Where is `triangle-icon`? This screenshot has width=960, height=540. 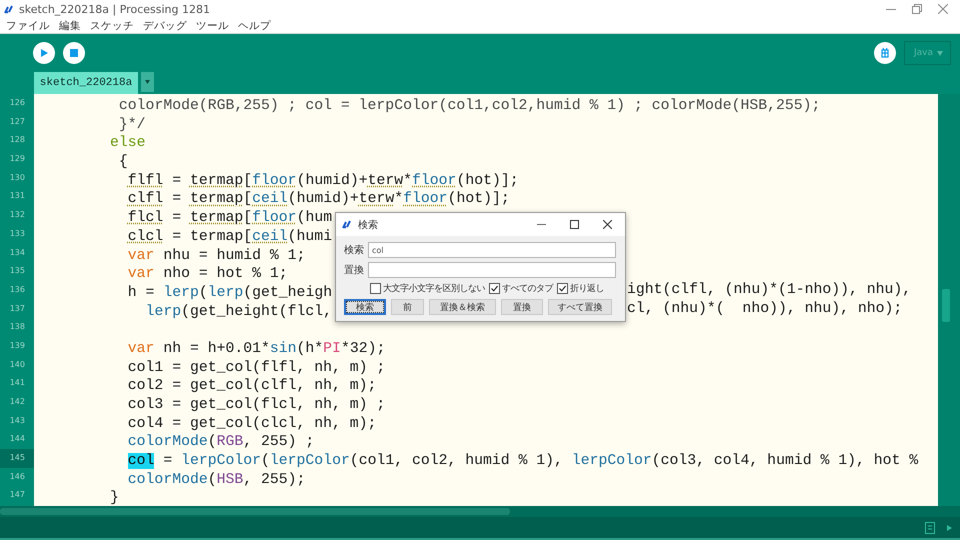 triangle-icon is located at coordinates (949, 527).